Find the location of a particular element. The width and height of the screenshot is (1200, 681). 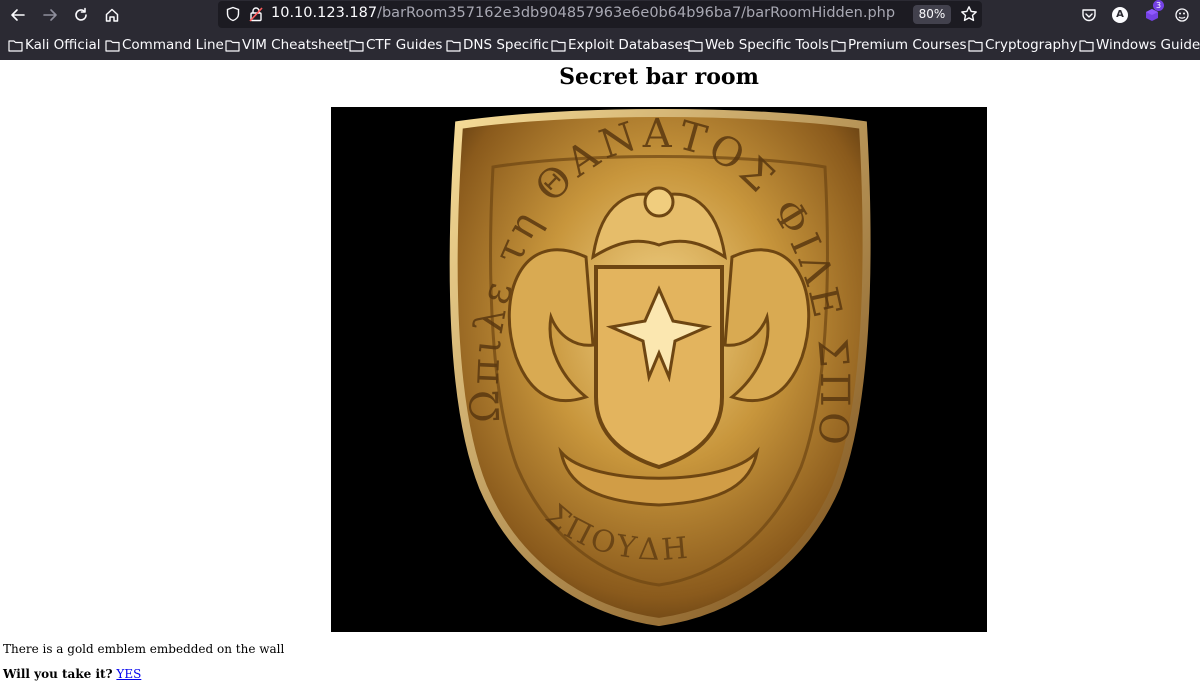

zoom-level-button: 80% is located at coordinates (932, 14).